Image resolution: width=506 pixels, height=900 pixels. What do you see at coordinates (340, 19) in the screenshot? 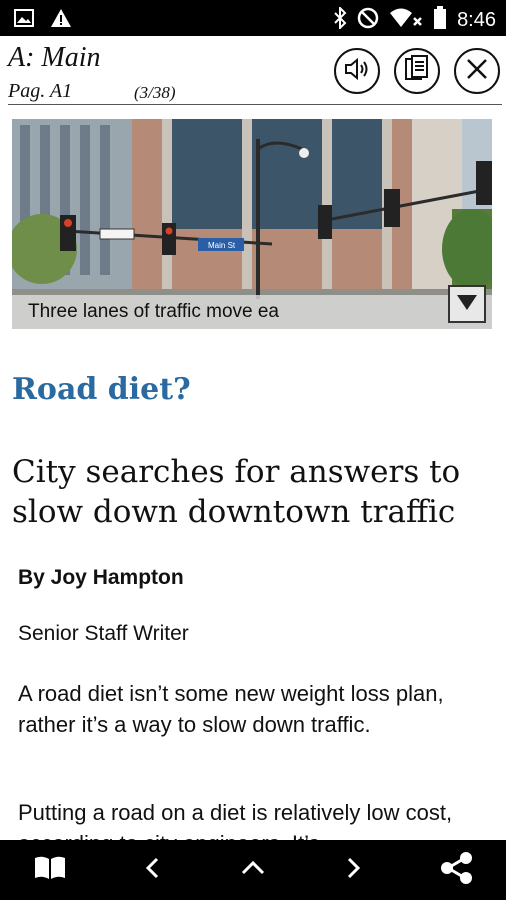
I see `bluetooth-icon` at bounding box center [340, 19].